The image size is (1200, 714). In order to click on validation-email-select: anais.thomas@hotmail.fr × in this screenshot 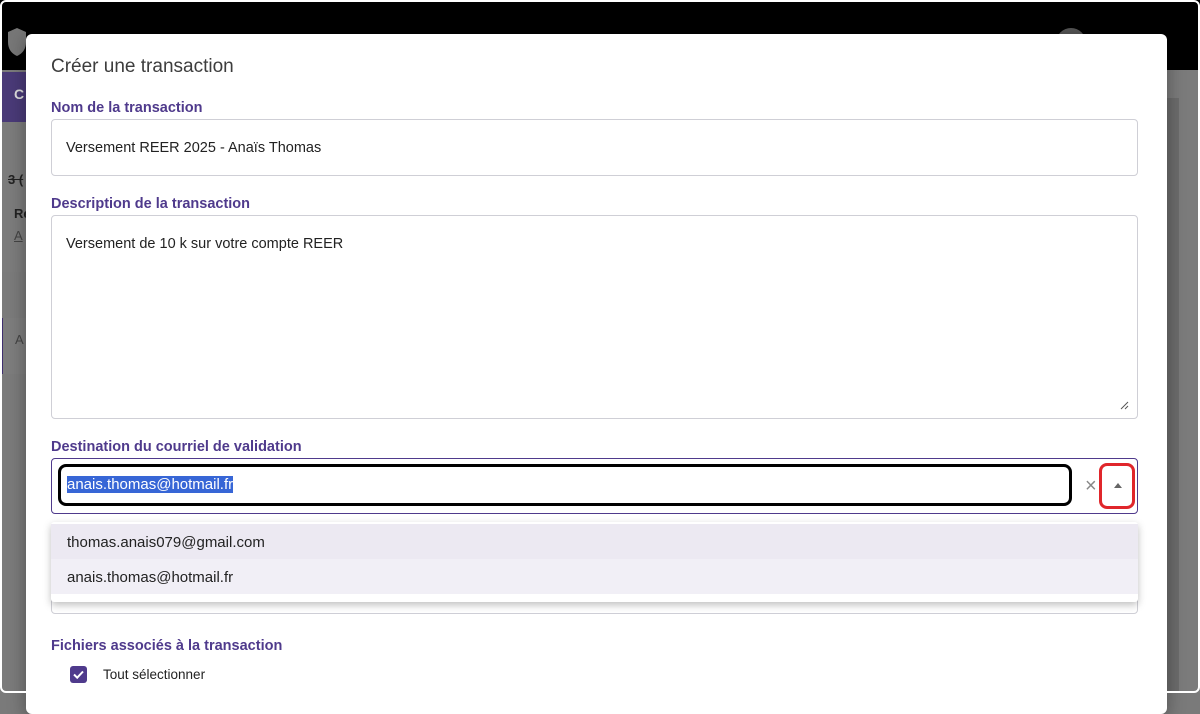, I will do `click(594, 486)`.